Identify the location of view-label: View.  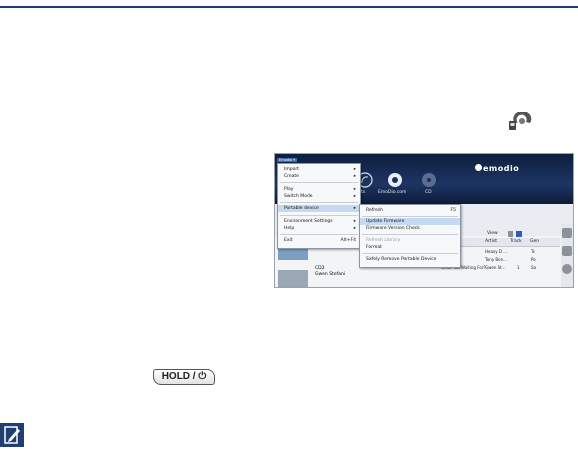
(492, 233).